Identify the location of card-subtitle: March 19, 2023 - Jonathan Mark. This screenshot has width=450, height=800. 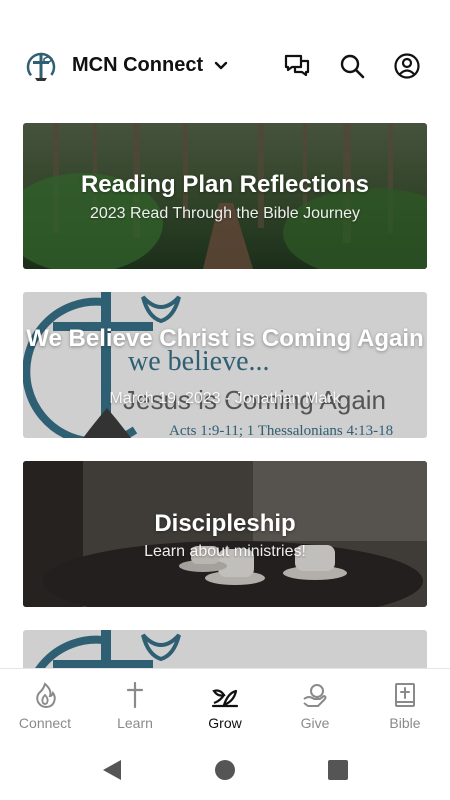
(225, 398).